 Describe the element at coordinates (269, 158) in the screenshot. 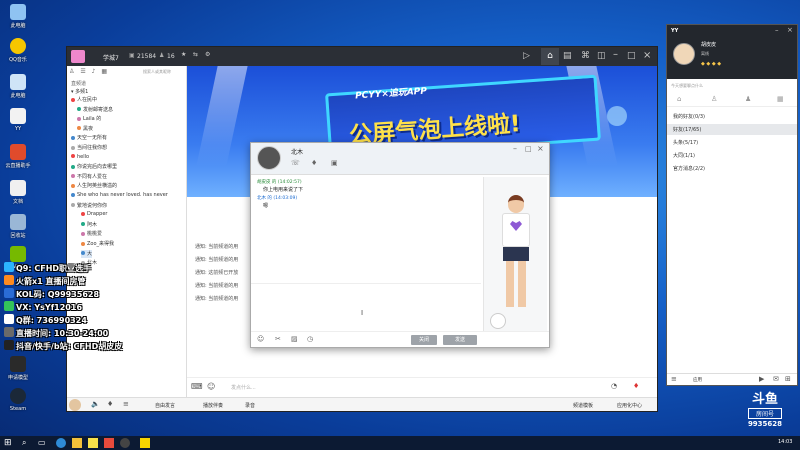

I see `contact-avatar` at that location.